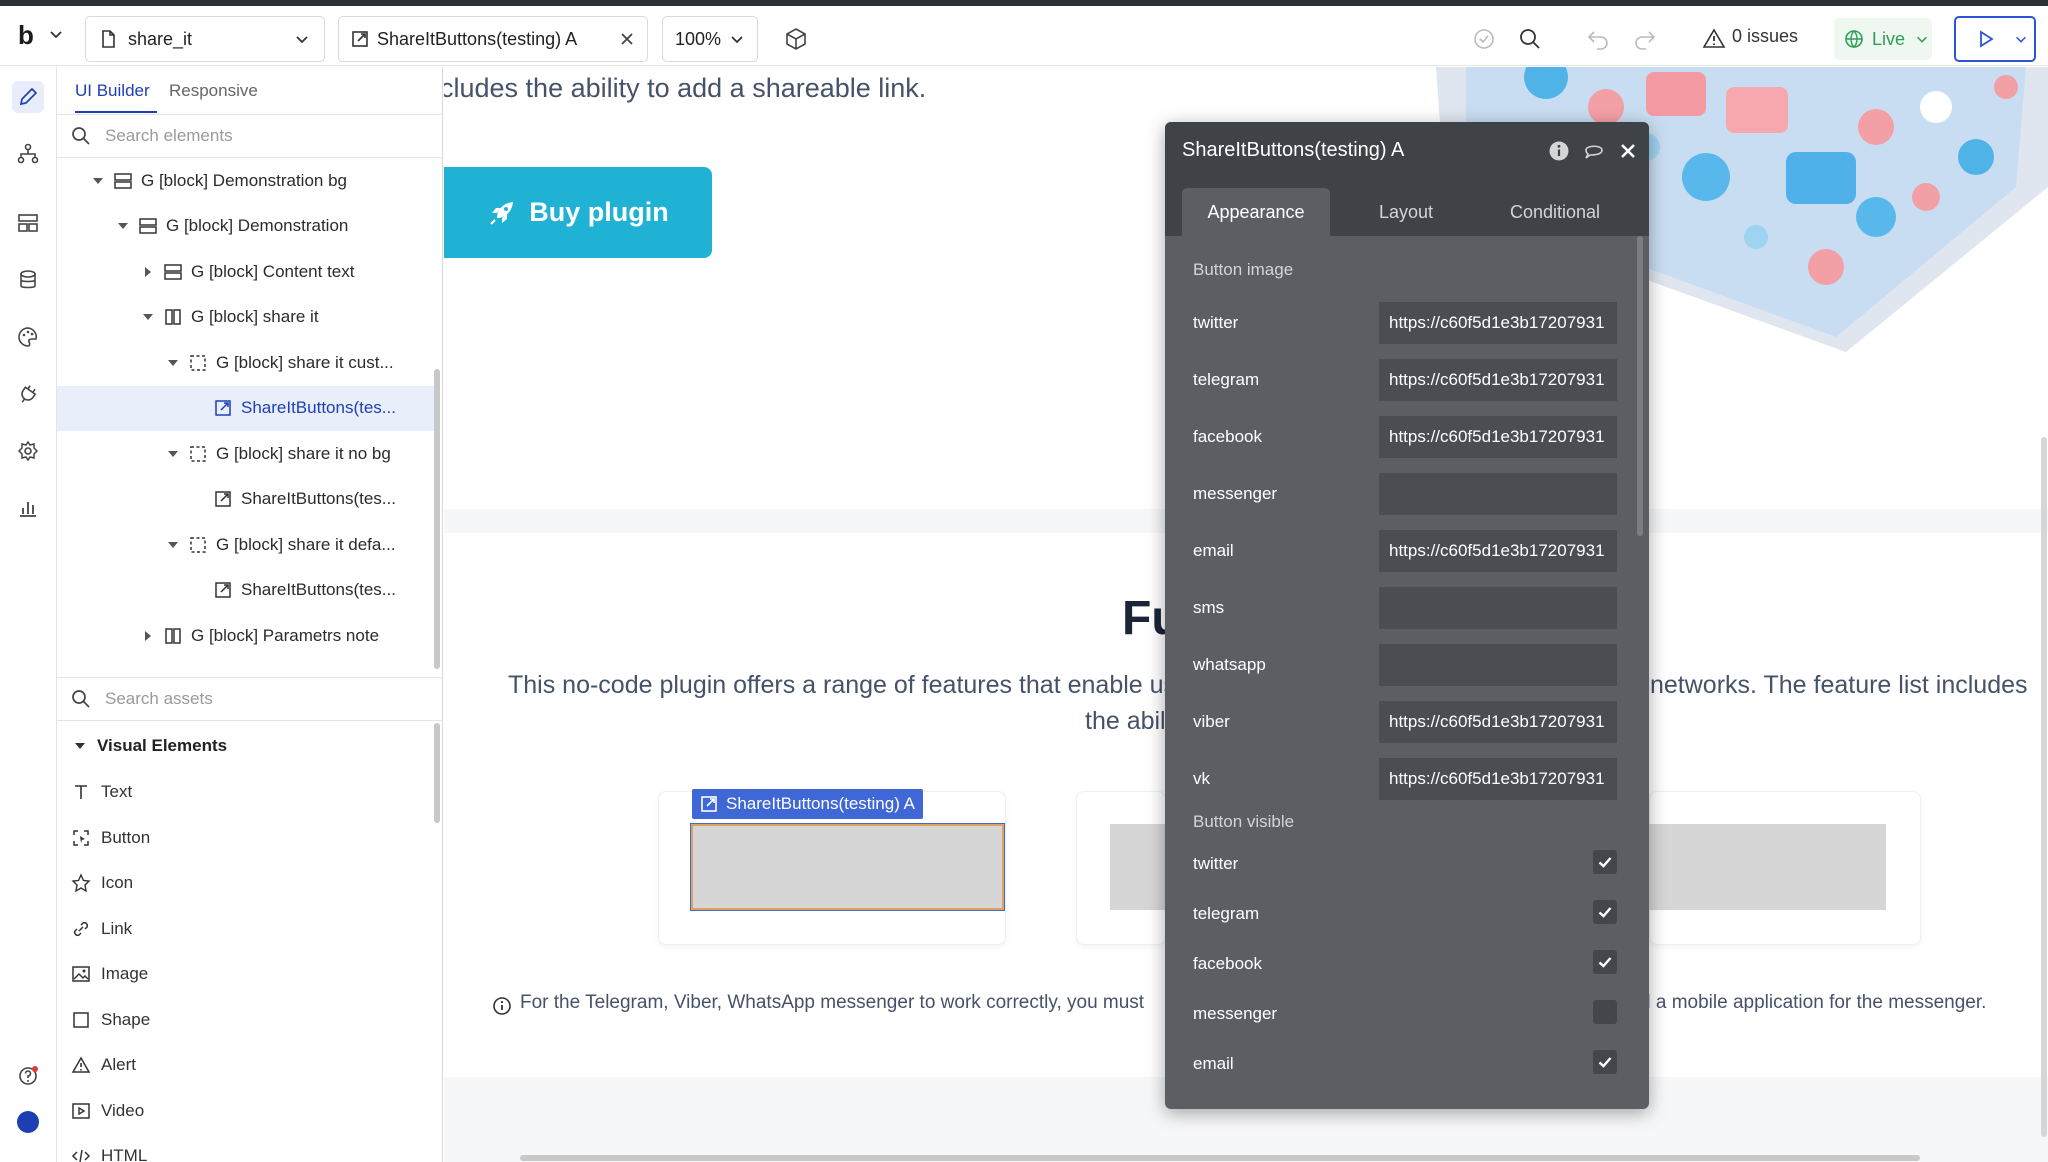 This screenshot has height=1162, width=2048. Describe the element at coordinates (1598, 39) in the screenshot. I see `undo-icon` at that location.